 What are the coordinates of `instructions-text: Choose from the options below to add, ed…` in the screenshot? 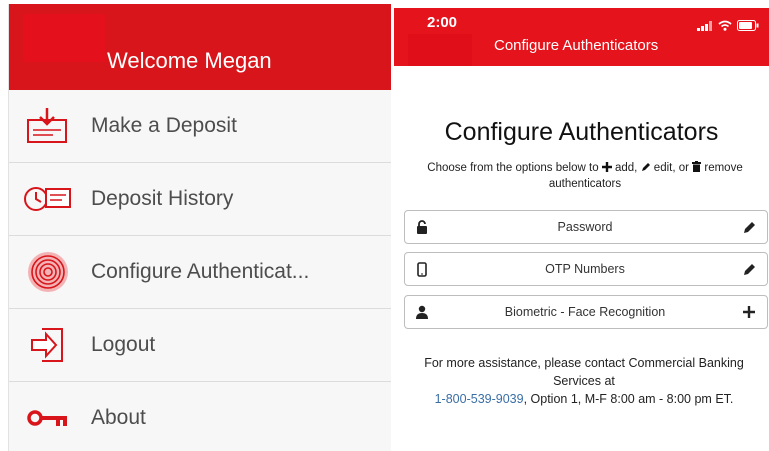 It's located at (585, 176).